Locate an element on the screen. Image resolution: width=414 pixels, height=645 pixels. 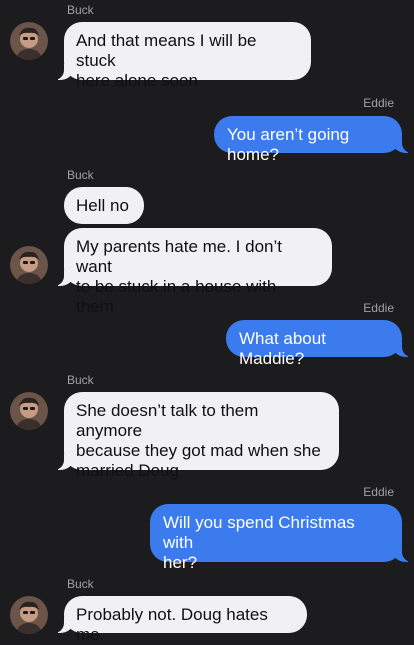
message-bubble-outgoing: What about Maddie? is located at coordinates (319, 344).